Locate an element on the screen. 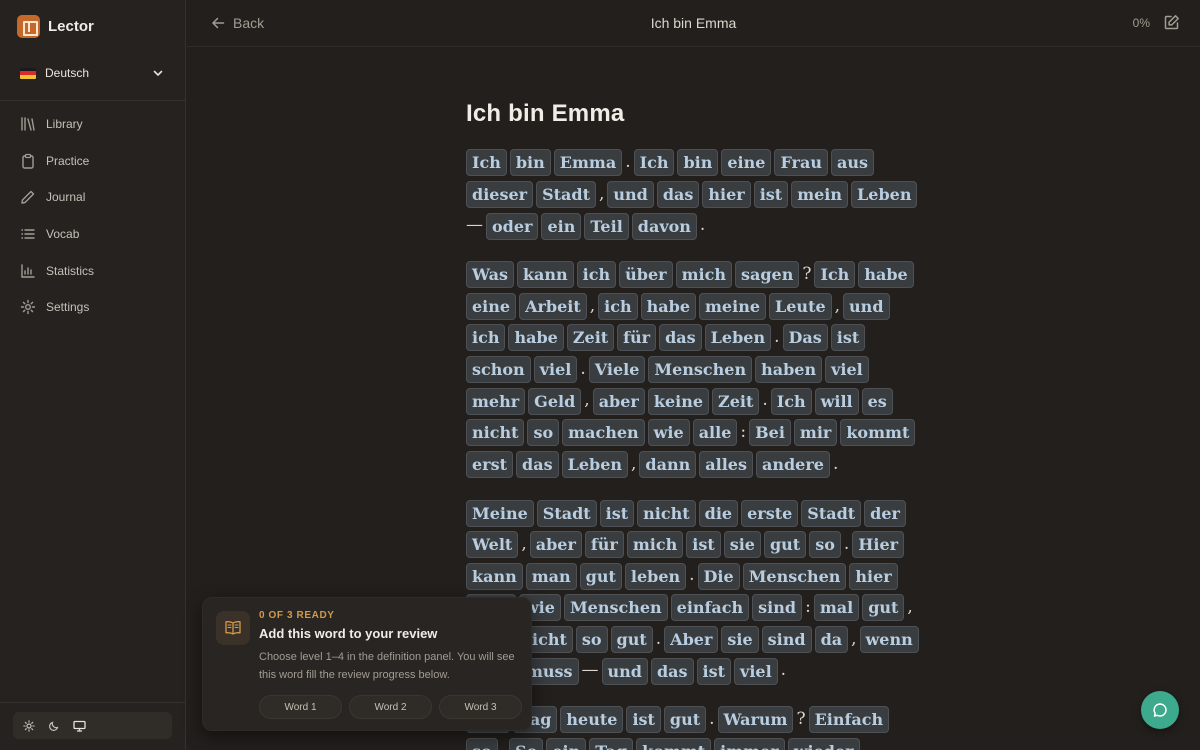  word-token: dieser is located at coordinates (500, 194).